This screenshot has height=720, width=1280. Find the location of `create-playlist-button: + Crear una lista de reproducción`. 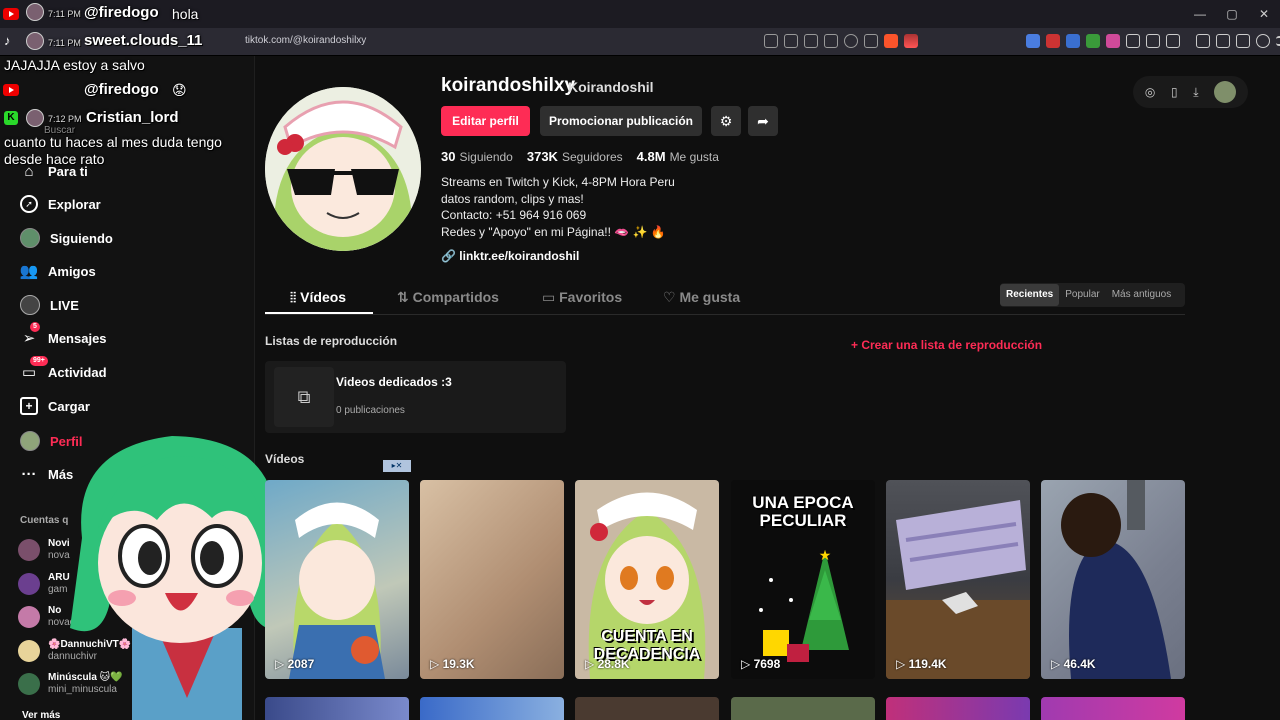

create-playlist-button: + Crear una lista de reproducción is located at coordinates (946, 345).